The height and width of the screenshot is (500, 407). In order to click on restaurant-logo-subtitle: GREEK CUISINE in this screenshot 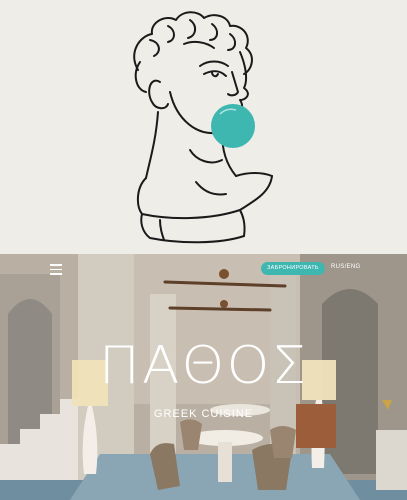, I will do `click(203, 414)`.